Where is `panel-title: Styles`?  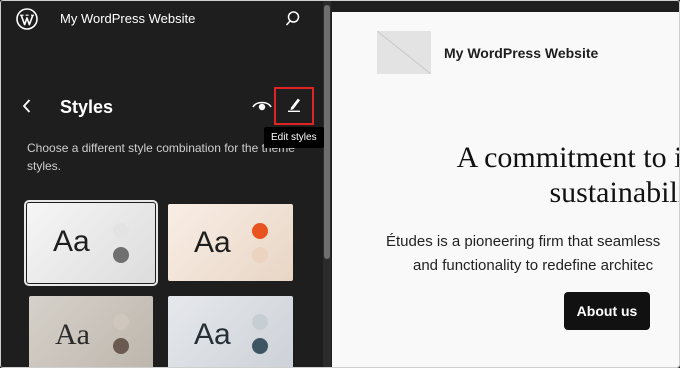
panel-title: Styles is located at coordinates (87, 107).